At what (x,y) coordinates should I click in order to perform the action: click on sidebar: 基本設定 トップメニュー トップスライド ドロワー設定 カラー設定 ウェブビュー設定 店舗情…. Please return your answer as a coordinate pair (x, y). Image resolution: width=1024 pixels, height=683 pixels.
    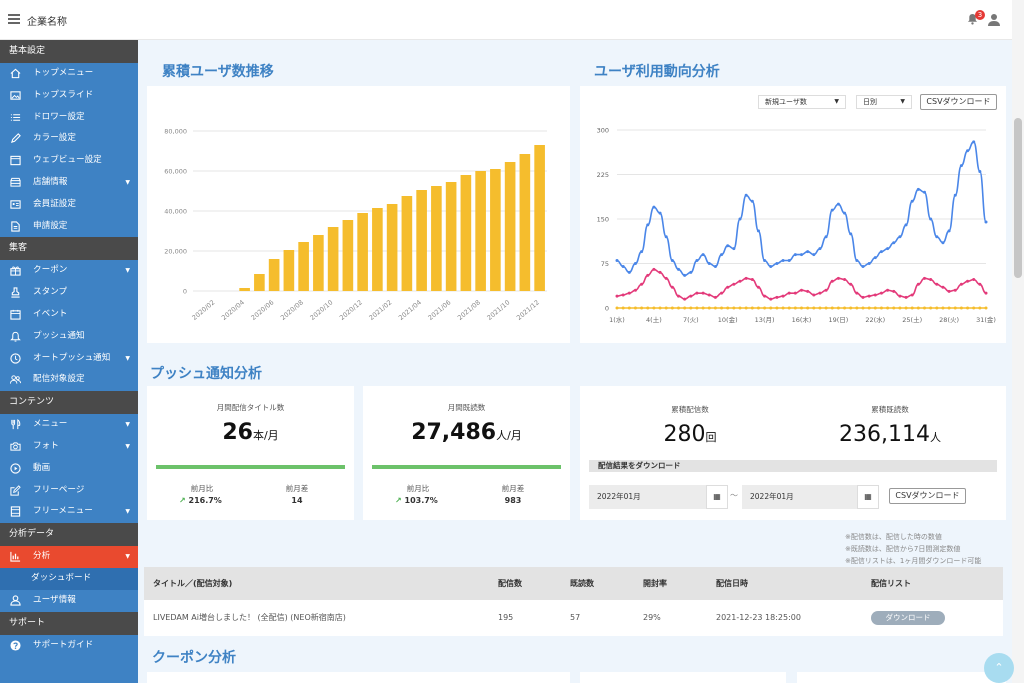
    Looking at the image, I should click on (69, 361).